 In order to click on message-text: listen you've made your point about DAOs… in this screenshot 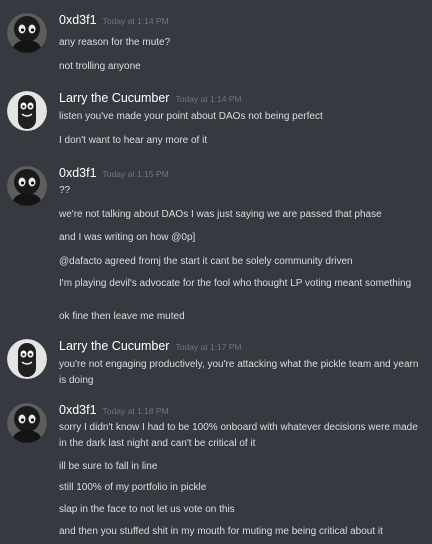, I will do `click(191, 116)`.